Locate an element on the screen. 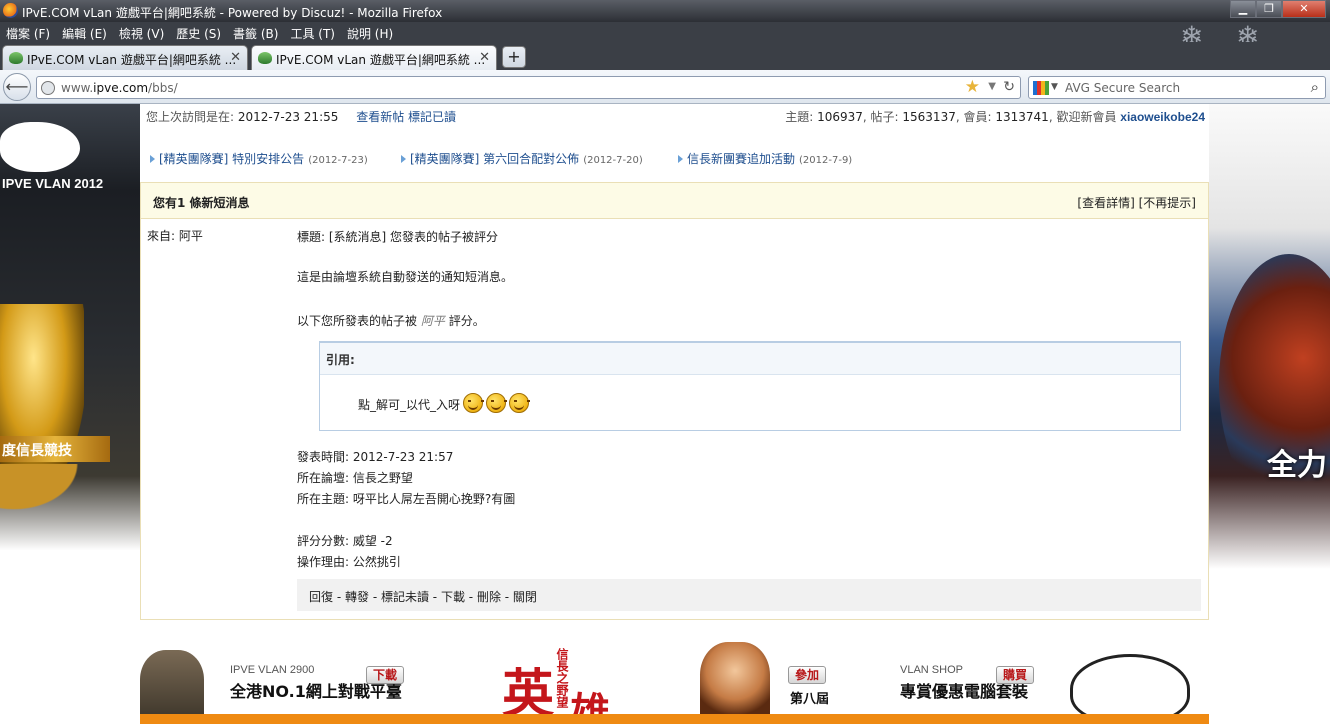  mark-unread-link: 標記未讀 is located at coordinates (405, 597).